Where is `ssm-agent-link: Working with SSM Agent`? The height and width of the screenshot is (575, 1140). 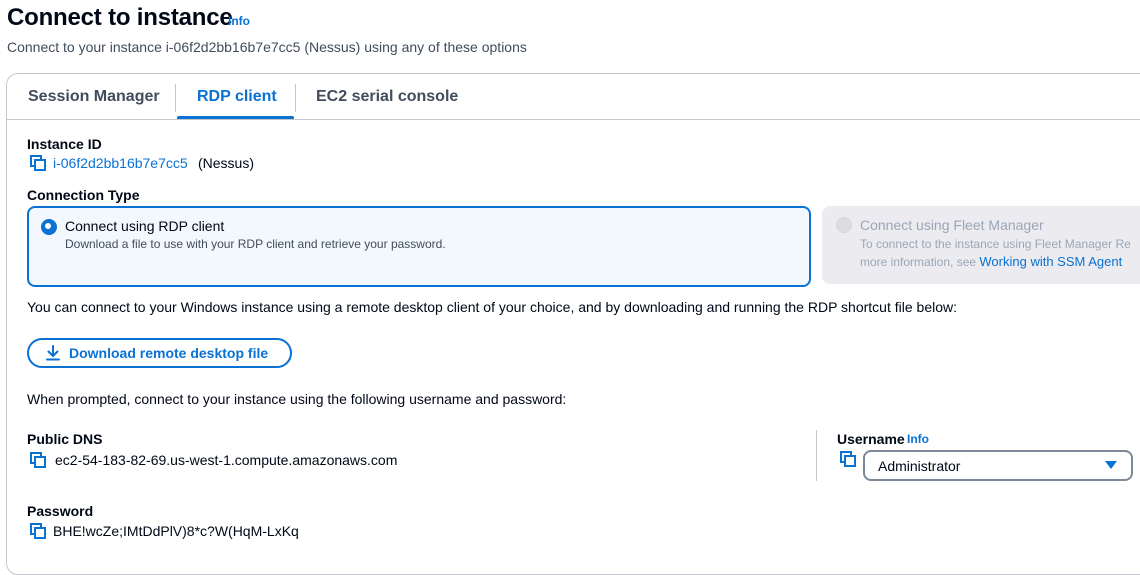 ssm-agent-link: Working with SSM Agent is located at coordinates (1050, 261).